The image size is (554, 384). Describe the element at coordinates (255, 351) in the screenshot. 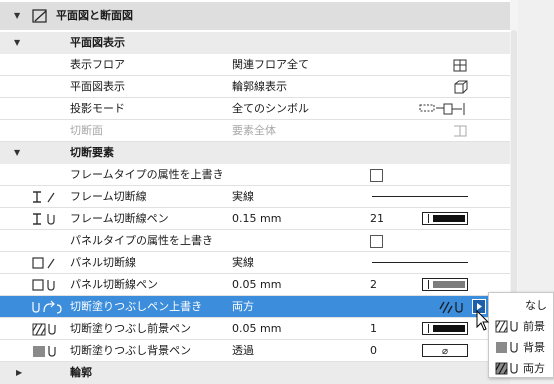

I see `row-cut-fill-background-pen: 切断塗りつぶし背景ペン 透過 0 ⌀` at that location.